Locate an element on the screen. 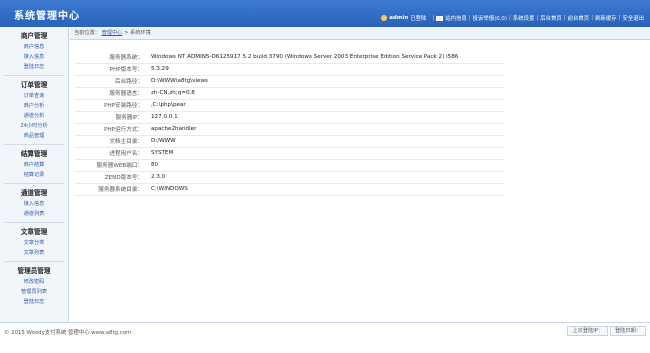 Image resolution: width=650 pixels, height=353 pixels. table-row: 服务器IP： 127.0.0.1 is located at coordinates (290, 117).